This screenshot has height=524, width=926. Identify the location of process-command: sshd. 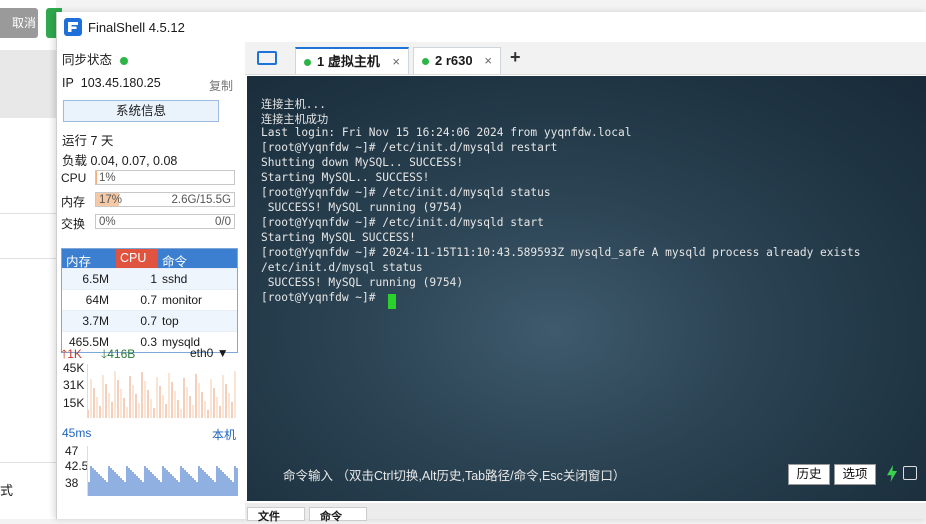
(175, 279).